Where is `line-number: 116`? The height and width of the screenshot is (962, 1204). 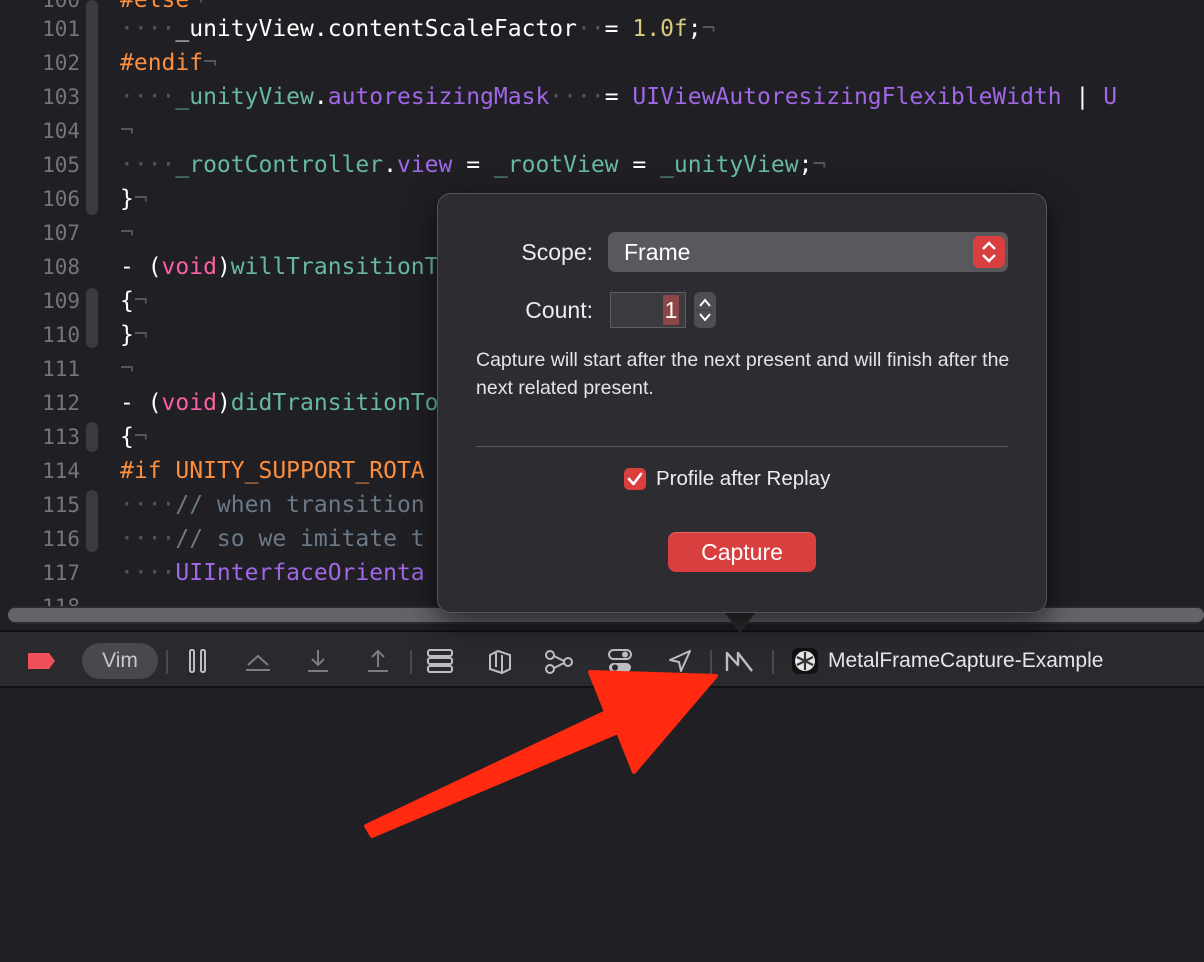
line-number: 116 is located at coordinates (61, 539).